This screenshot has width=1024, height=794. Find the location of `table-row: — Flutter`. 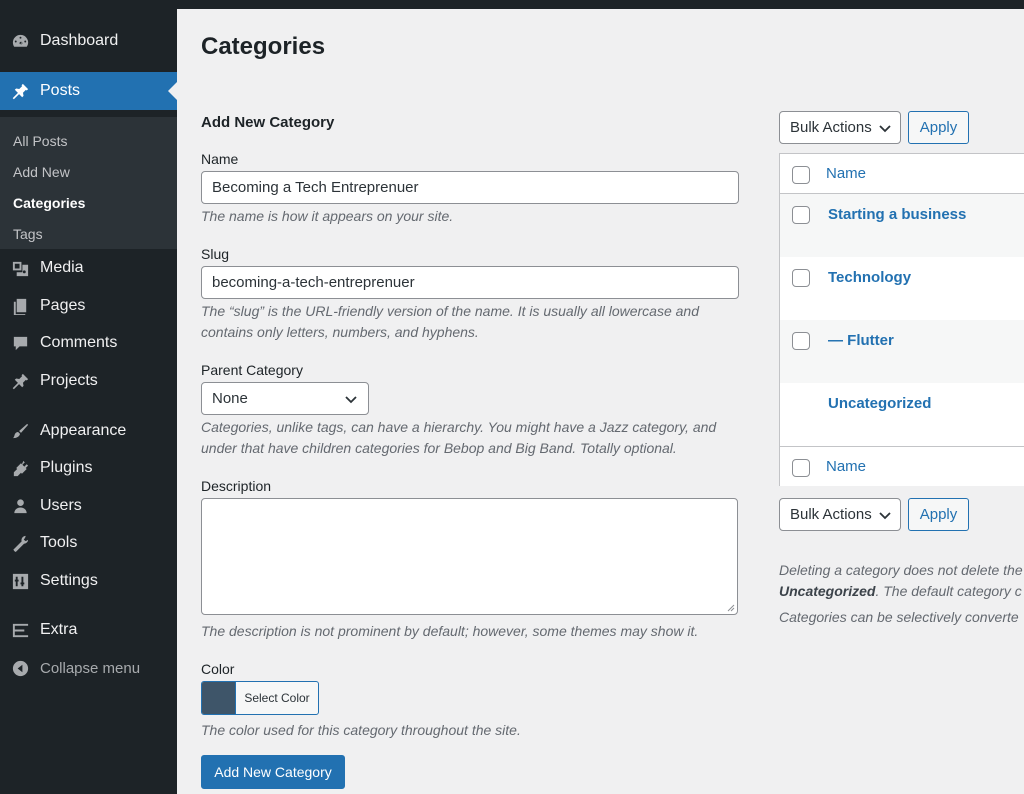

table-row: — Flutter is located at coordinates (902, 351).